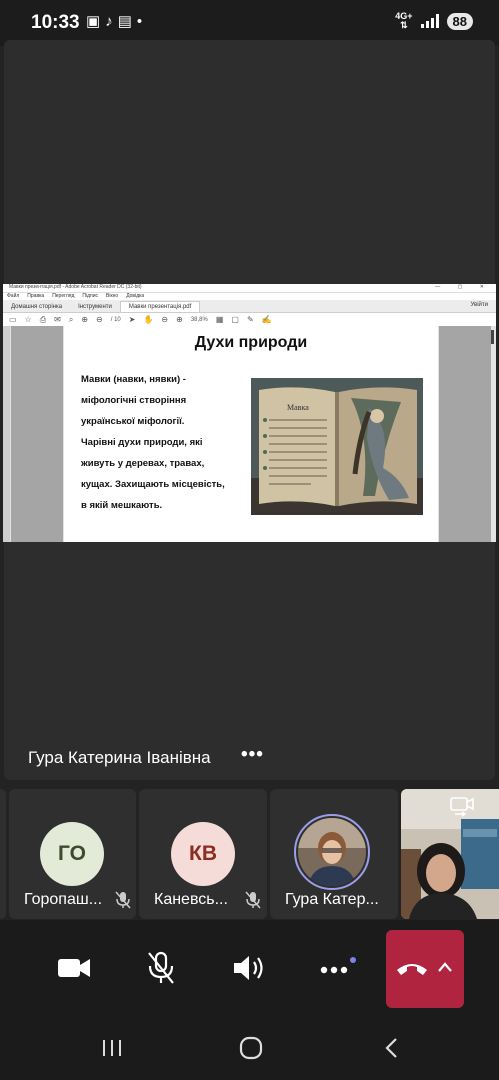 This screenshot has height=1080, width=499. I want to click on window-buttons: — ▢ ✕, so click(463, 287).